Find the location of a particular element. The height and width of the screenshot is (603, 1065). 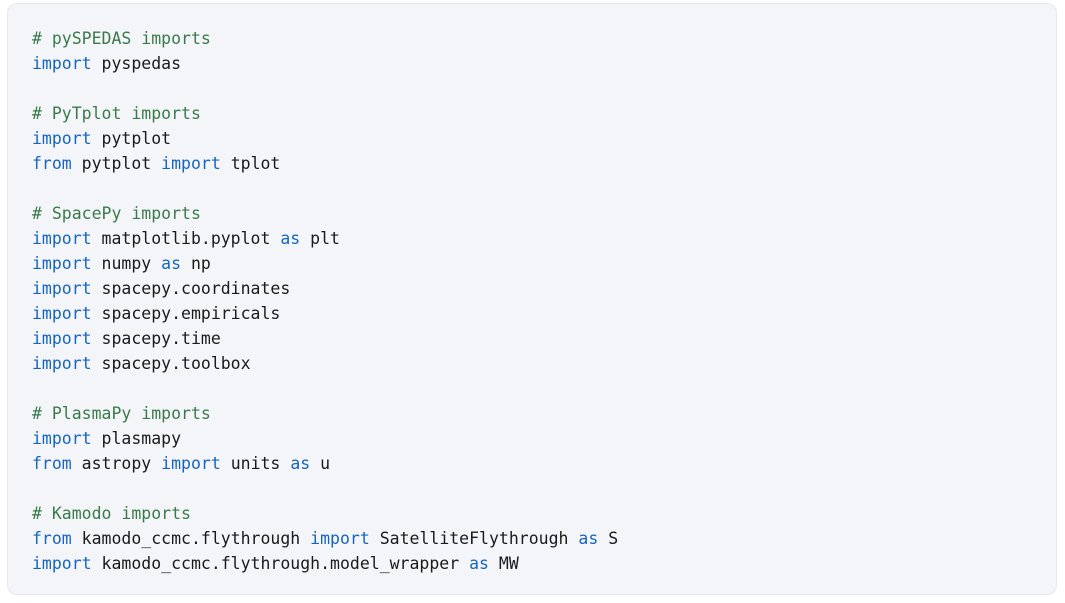

code-line: import pytplot is located at coordinates (544, 138).